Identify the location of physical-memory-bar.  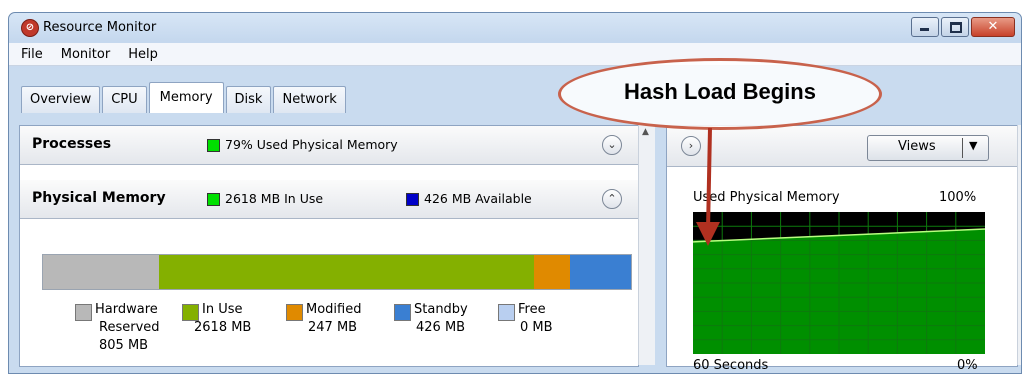
(337, 272).